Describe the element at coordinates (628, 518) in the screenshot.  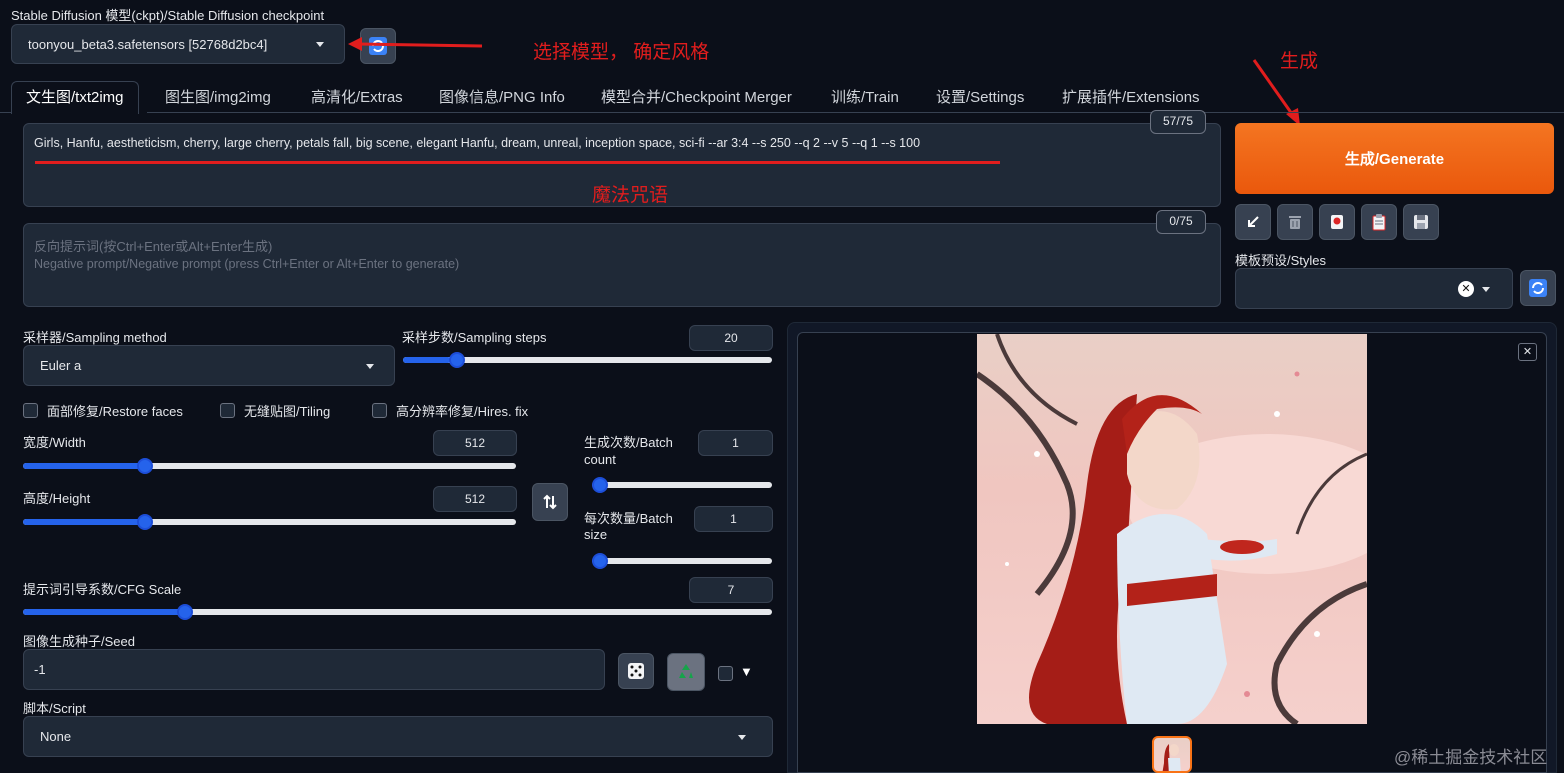
I see `batch-size-label: 每次数量/Batch` at that location.